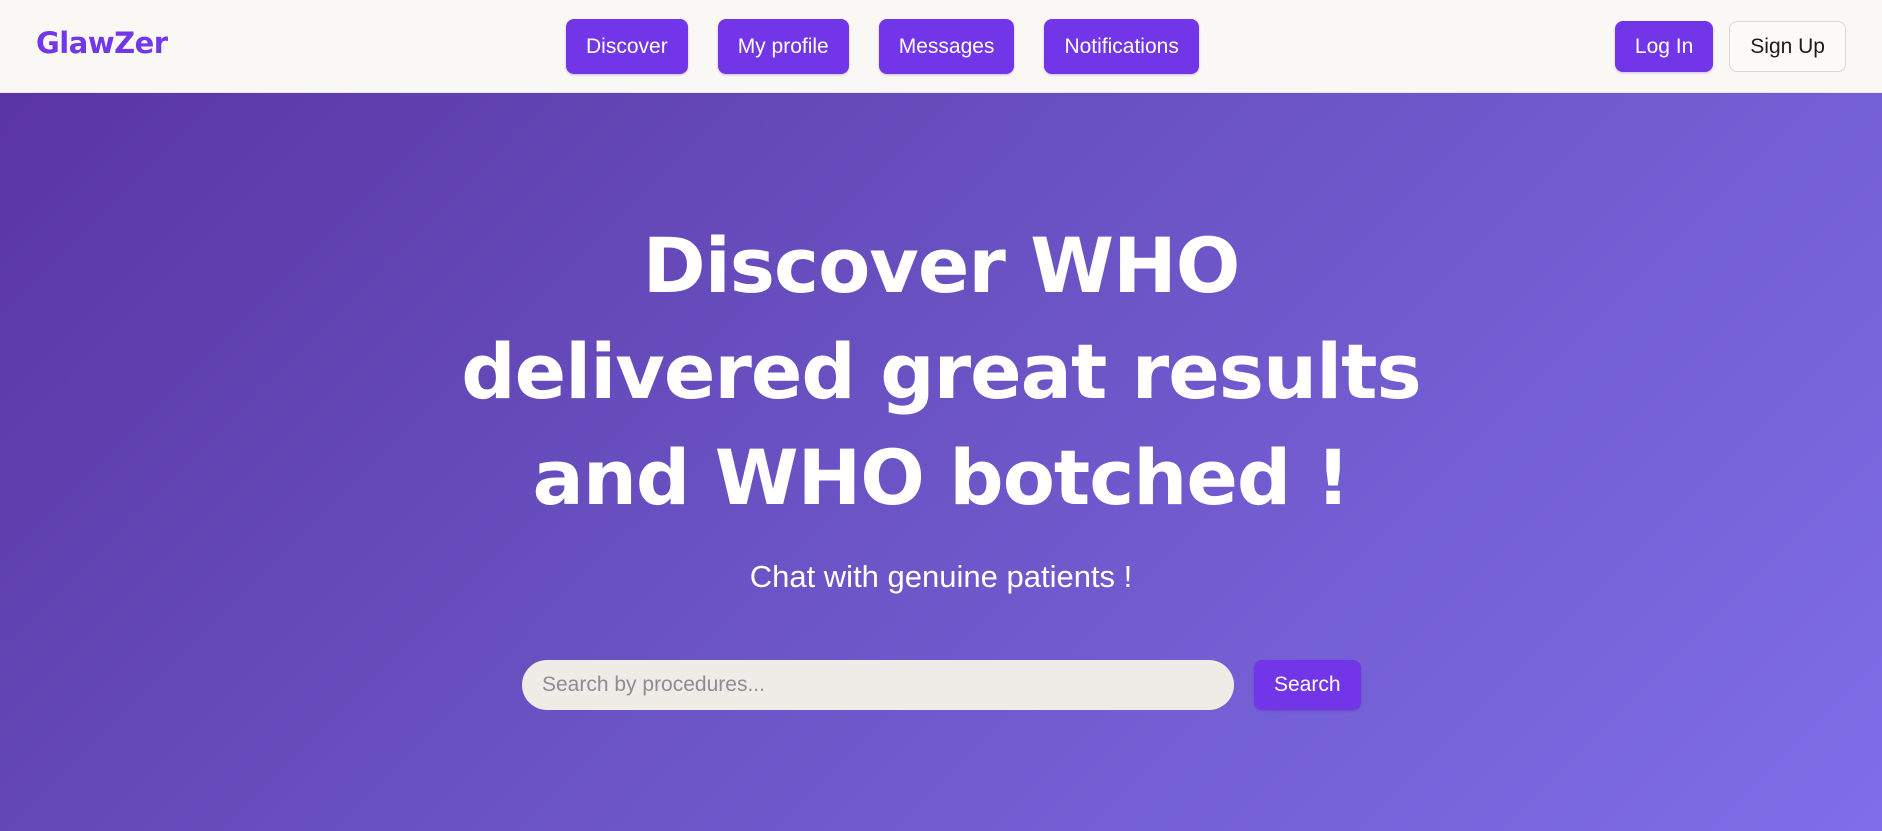 This screenshot has width=1882, height=831. Describe the element at coordinates (1121, 46) in the screenshot. I see `nav-notifications-button: Notifications` at that location.